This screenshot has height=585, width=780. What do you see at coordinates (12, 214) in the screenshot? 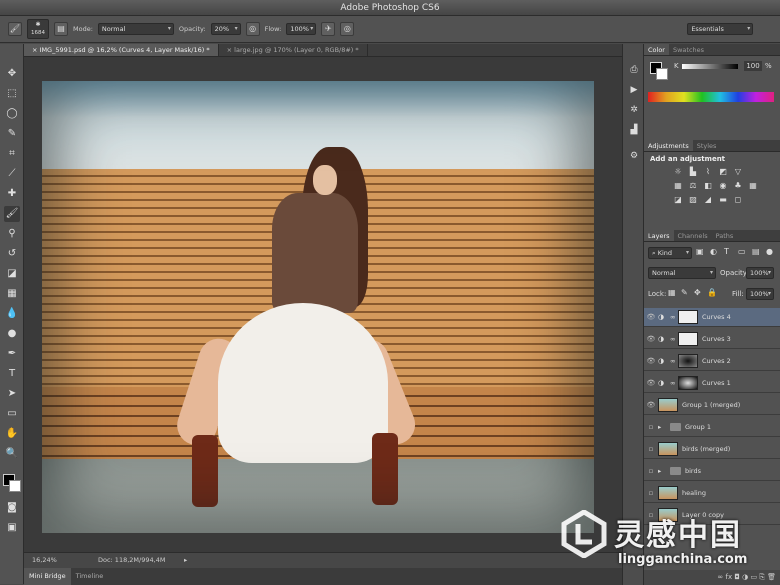
I see `brush-tool-icon: 🖌` at bounding box center [12, 214].